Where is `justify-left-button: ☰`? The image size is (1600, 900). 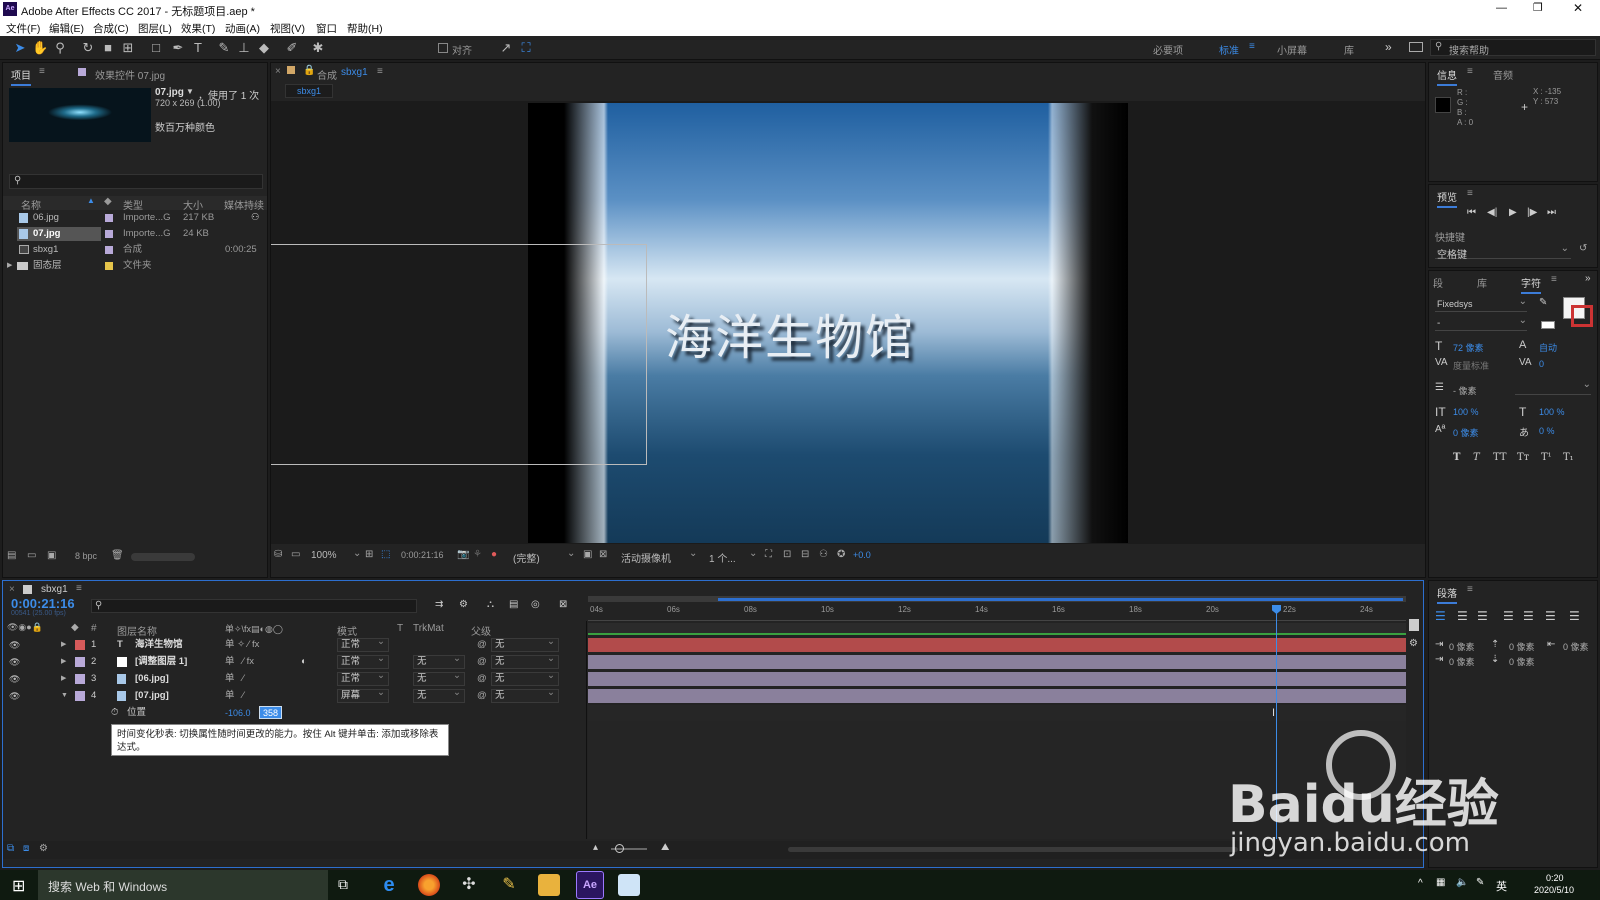 justify-left-button: ☰ is located at coordinates (1508, 616).